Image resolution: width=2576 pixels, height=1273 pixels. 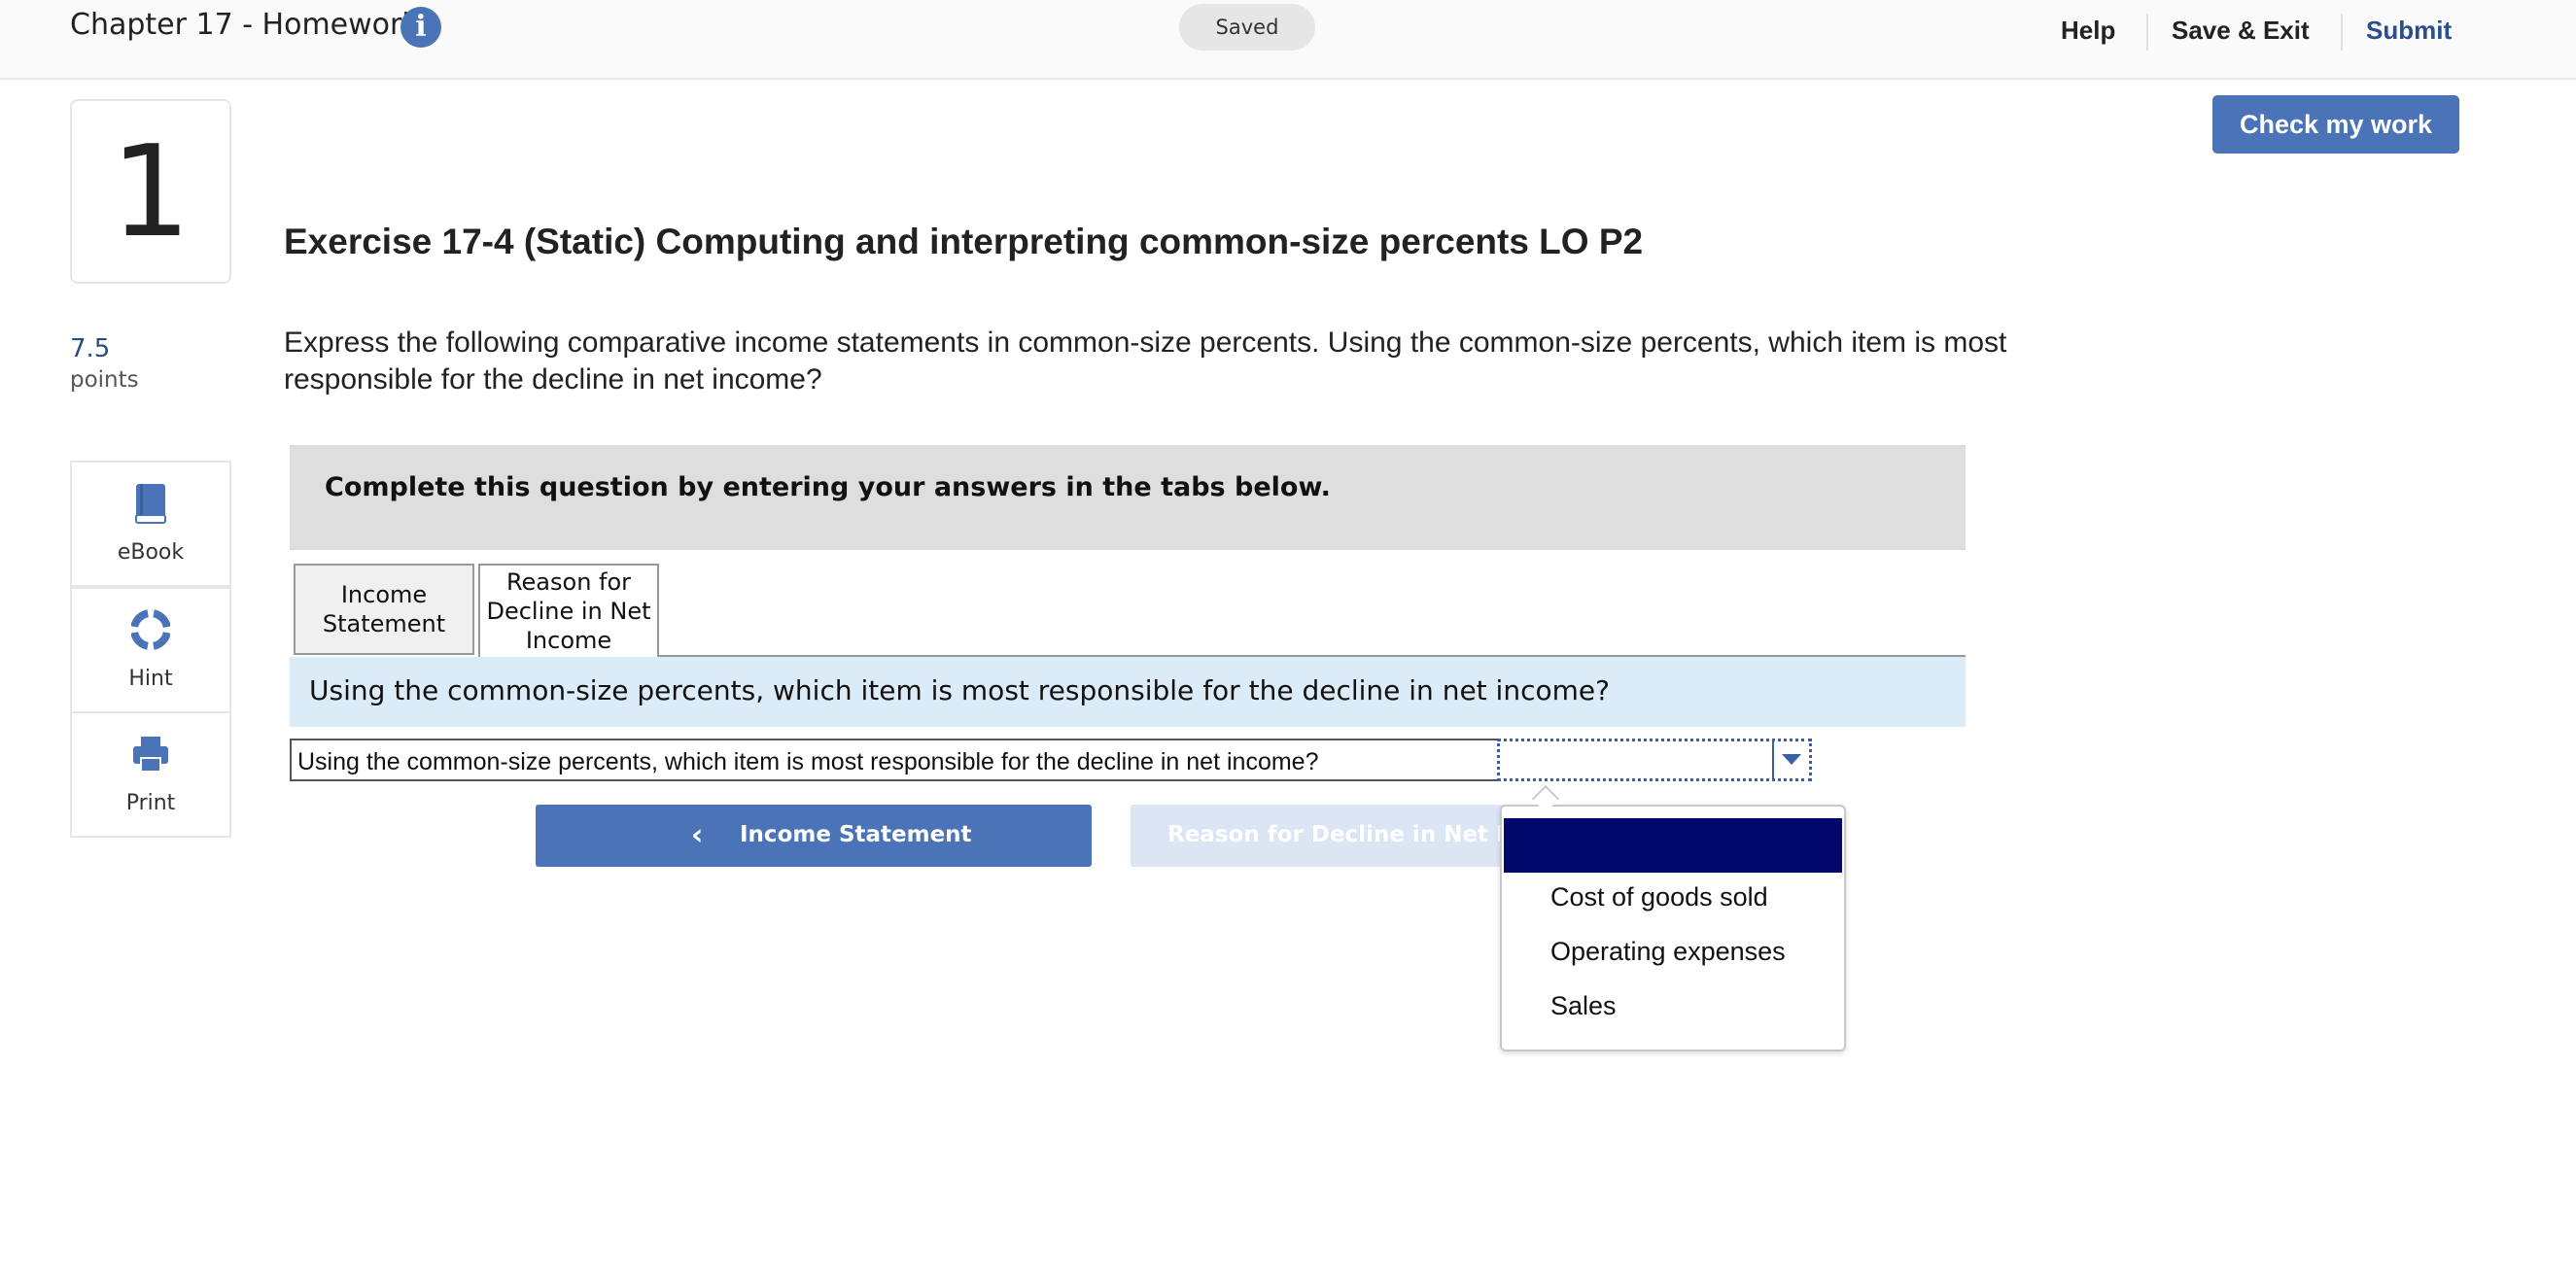 I want to click on printer-icon, so click(x=150, y=755).